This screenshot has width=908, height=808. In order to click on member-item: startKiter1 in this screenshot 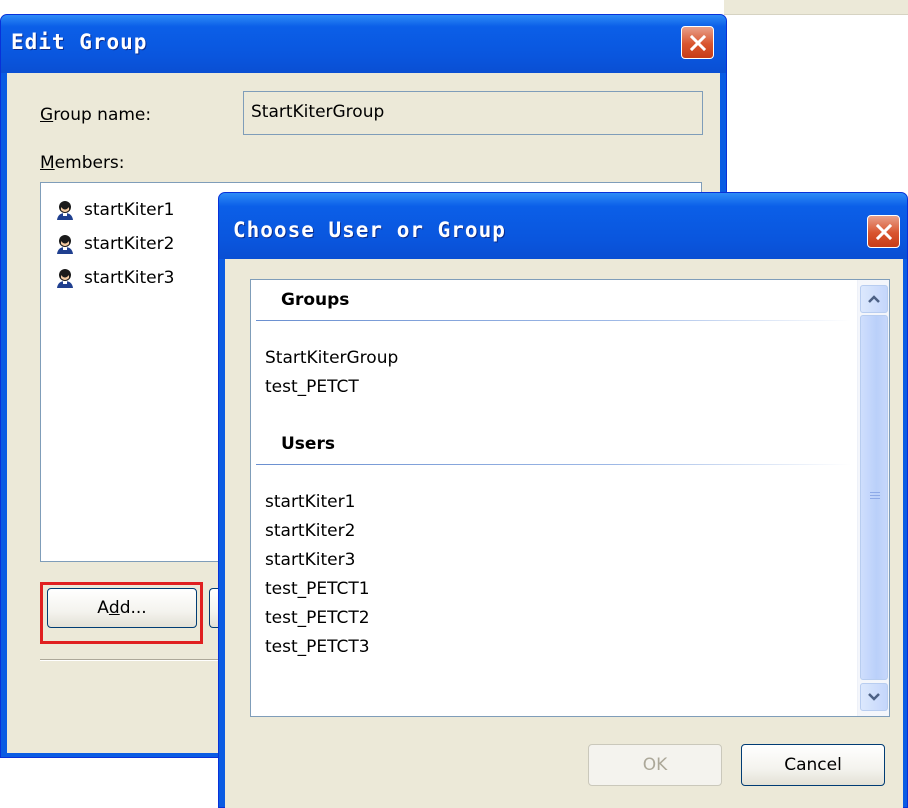, I will do `click(114, 210)`.